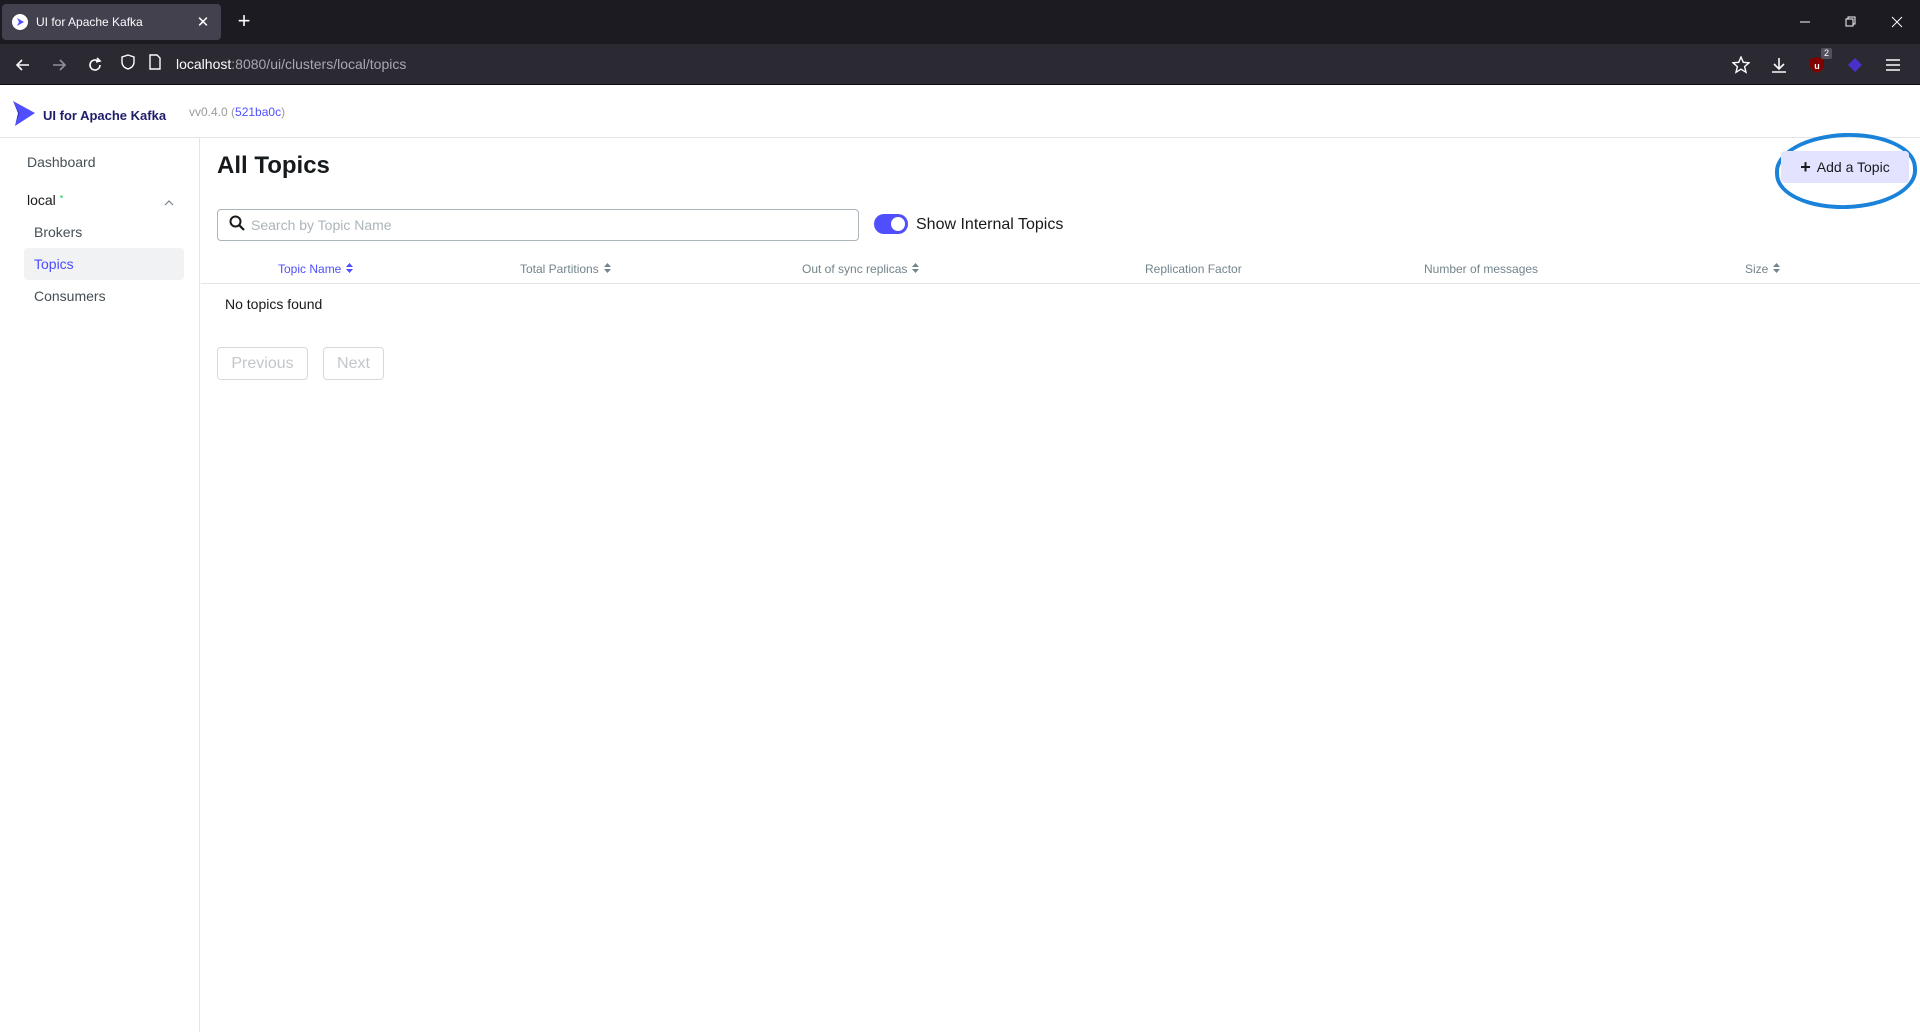 Image resolution: width=1920 pixels, height=1032 pixels. I want to click on search-box, so click(538, 225).